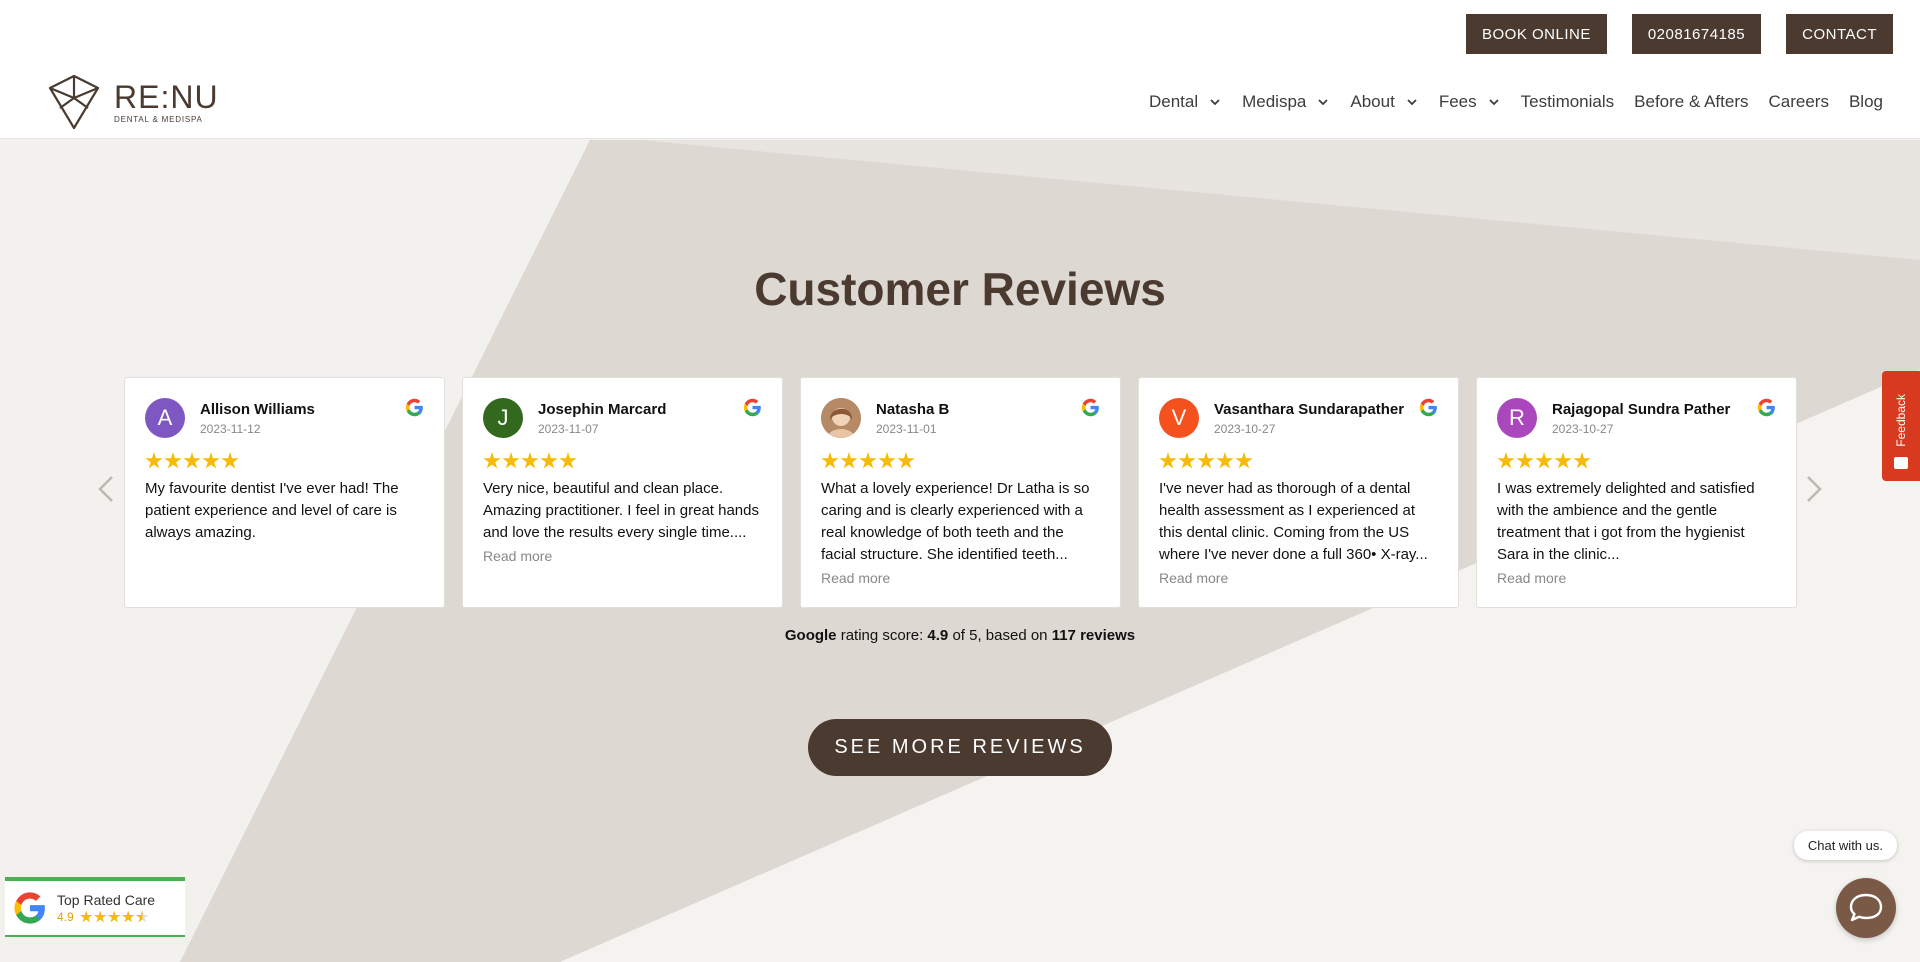 The image size is (1920, 962). I want to click on badge-title: Top Rated Care, so click(106, 900).